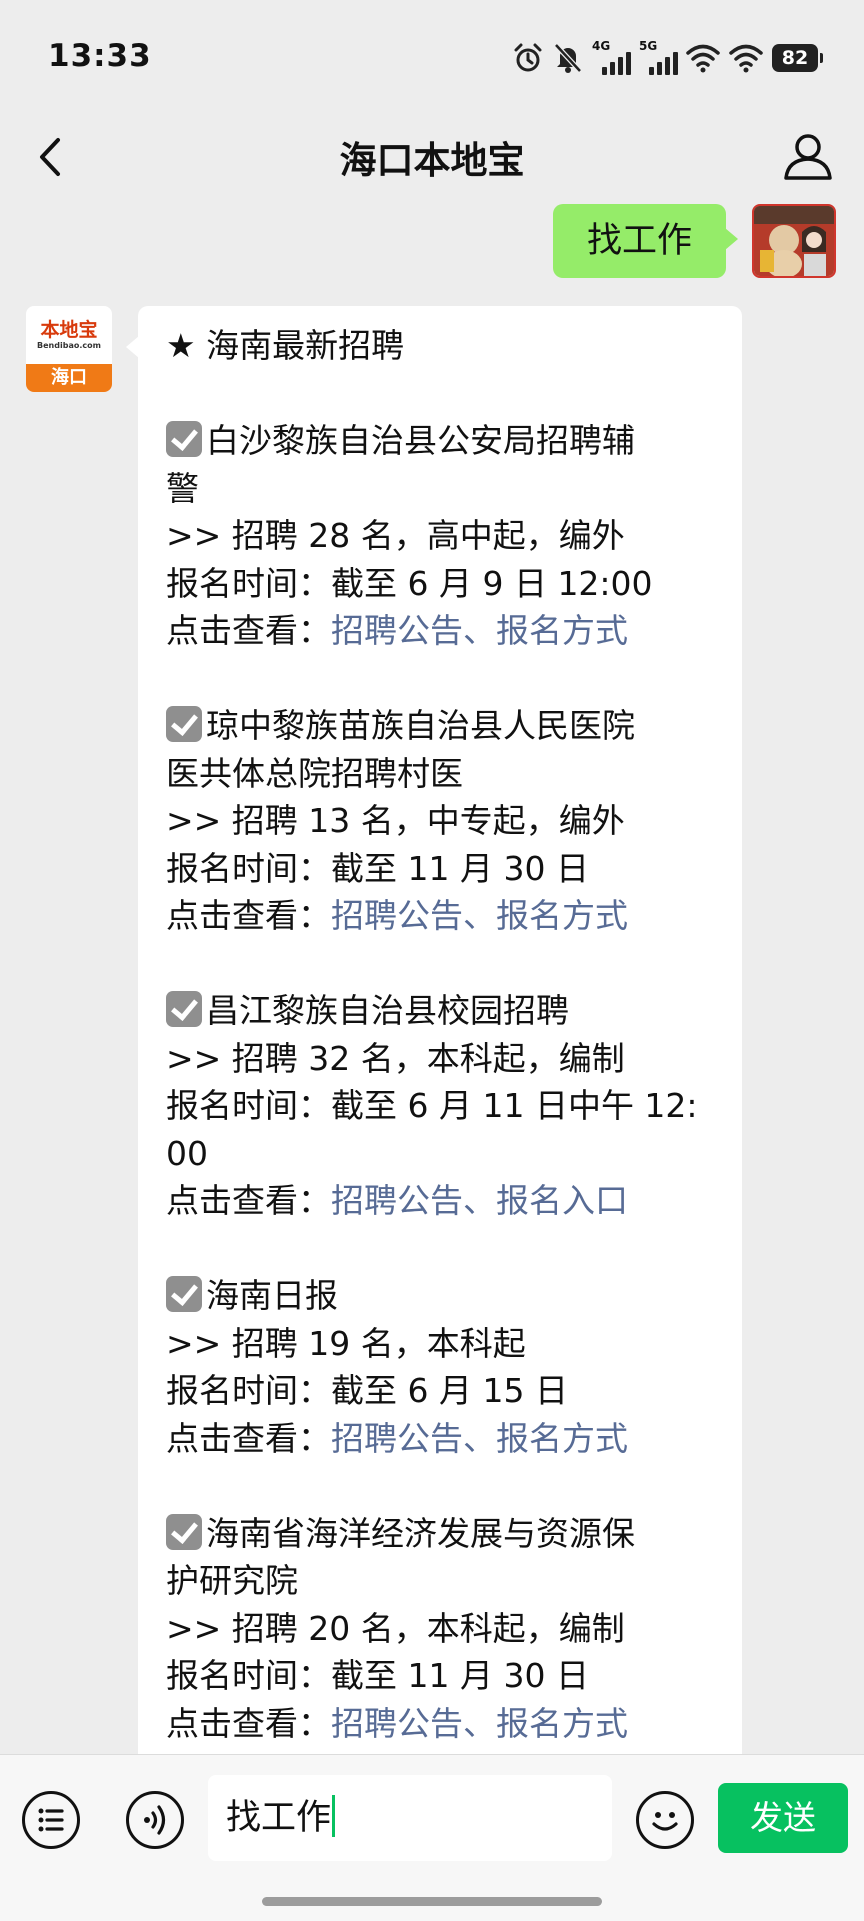 This screenshot has width=864, height=1921. I want to click on job-deadline: 报名时间：截至 6 月 9 日 12:00, so click(409, 583).